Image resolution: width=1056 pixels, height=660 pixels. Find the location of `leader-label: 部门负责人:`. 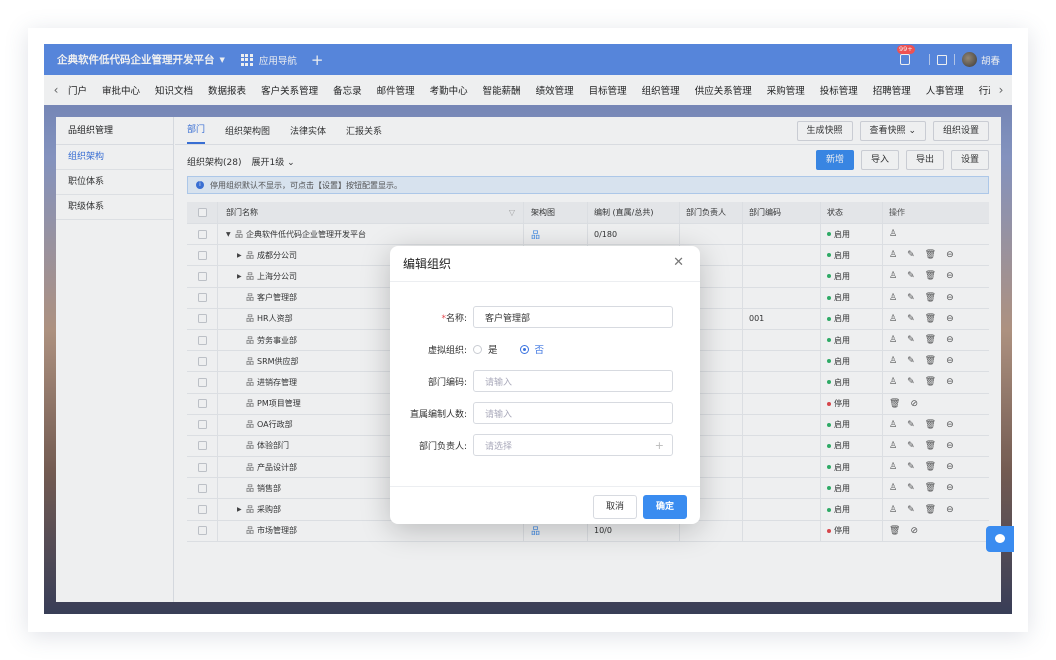

leader-label: 部门负责人: is located at coordinates (442, 446).